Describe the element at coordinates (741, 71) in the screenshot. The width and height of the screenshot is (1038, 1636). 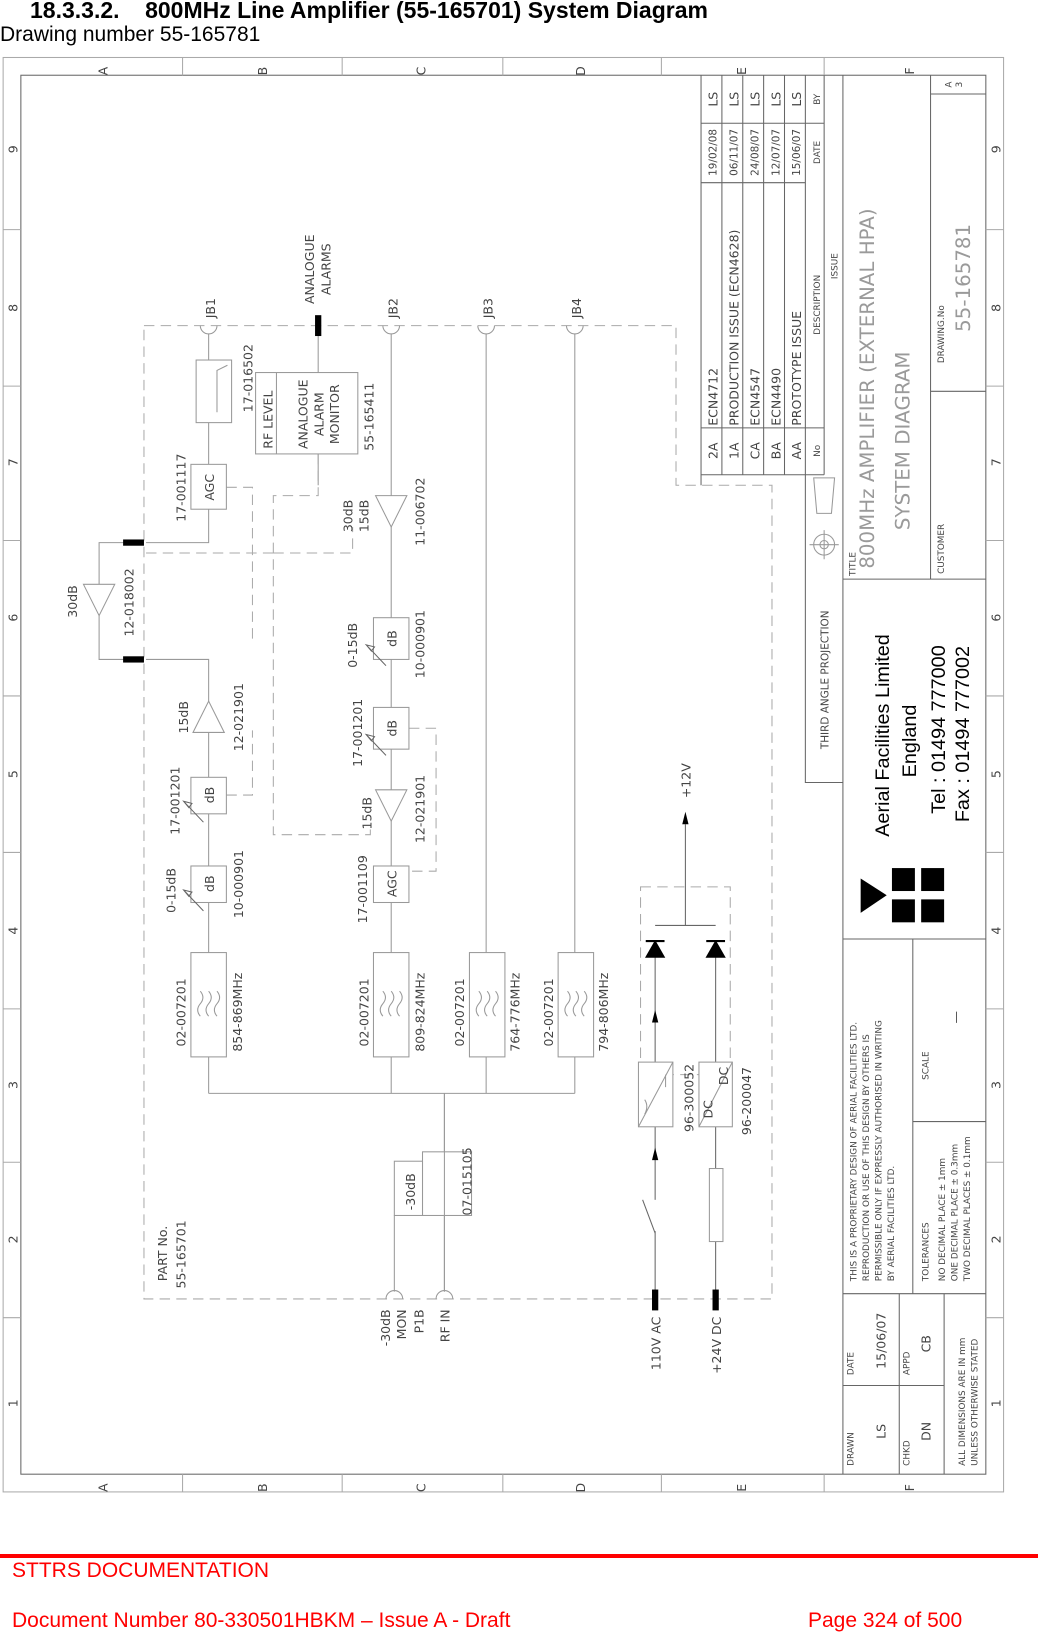
I see `column-label: E` at that location.